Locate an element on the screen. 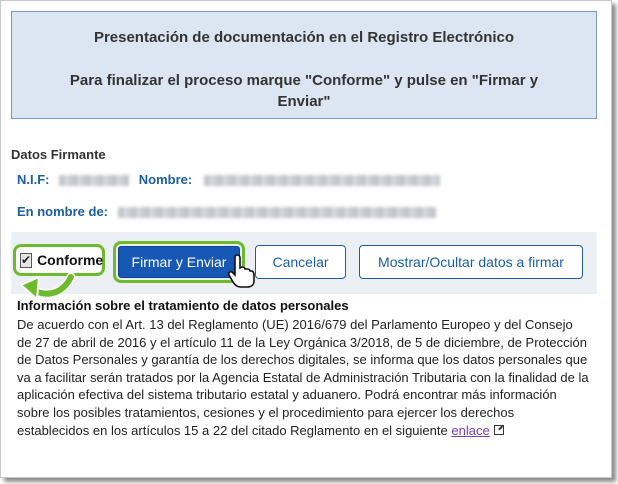  nif-label: N.I.F: is located at coordinates (33, 179).